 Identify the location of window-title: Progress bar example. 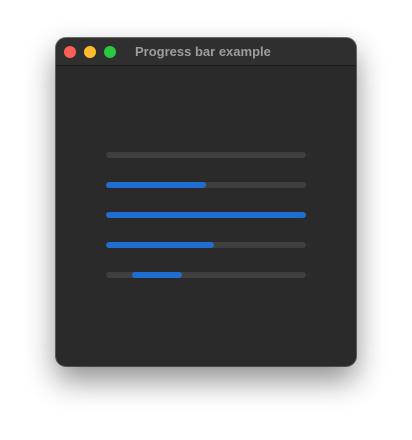
(203, 51).